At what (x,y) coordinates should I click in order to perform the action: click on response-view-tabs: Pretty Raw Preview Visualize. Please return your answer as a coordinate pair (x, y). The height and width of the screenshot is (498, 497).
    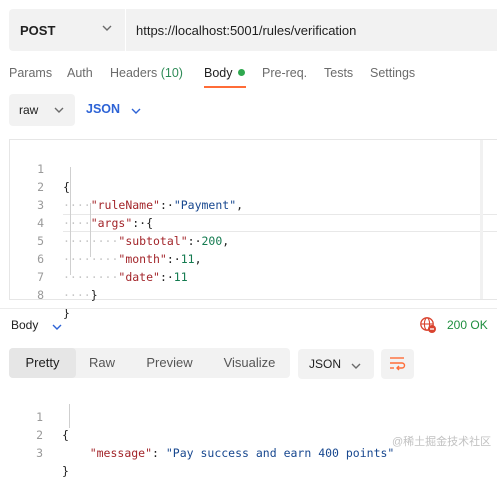
    Looking at the image, I should click on (149, 363).